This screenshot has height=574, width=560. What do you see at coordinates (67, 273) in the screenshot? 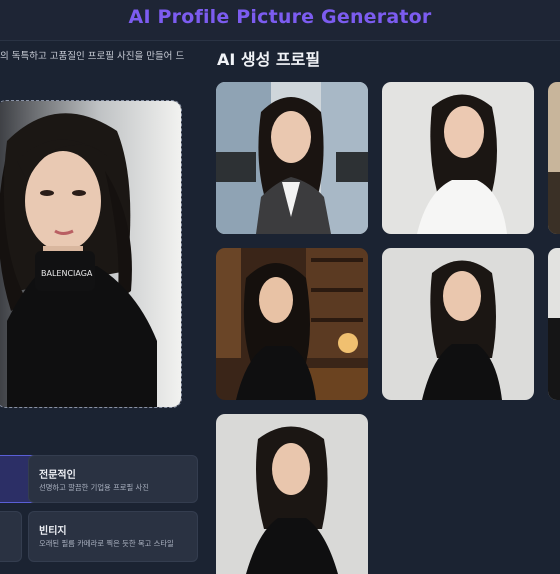
I see `balenciaga-logo: BALENCIAGA` at bounding box center [67, 273].